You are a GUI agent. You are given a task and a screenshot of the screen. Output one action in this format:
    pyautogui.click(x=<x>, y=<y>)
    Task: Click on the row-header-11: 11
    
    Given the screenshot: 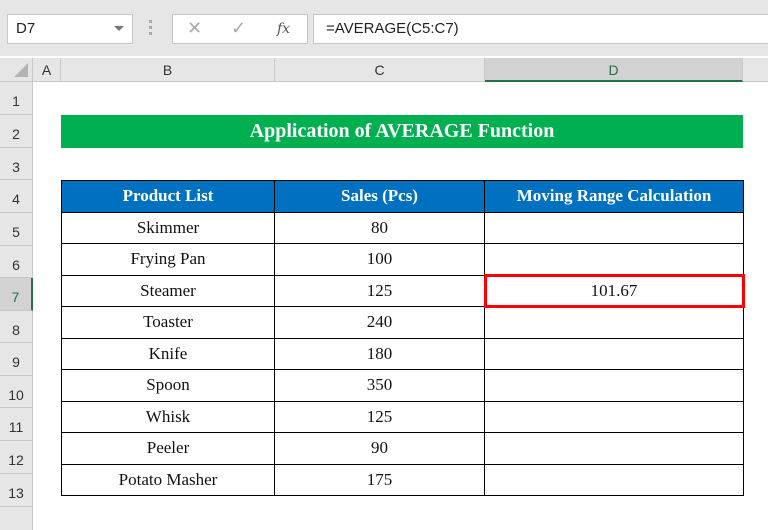 What is the action you would take?
    pyautogui.click(x=16, y=424)
    